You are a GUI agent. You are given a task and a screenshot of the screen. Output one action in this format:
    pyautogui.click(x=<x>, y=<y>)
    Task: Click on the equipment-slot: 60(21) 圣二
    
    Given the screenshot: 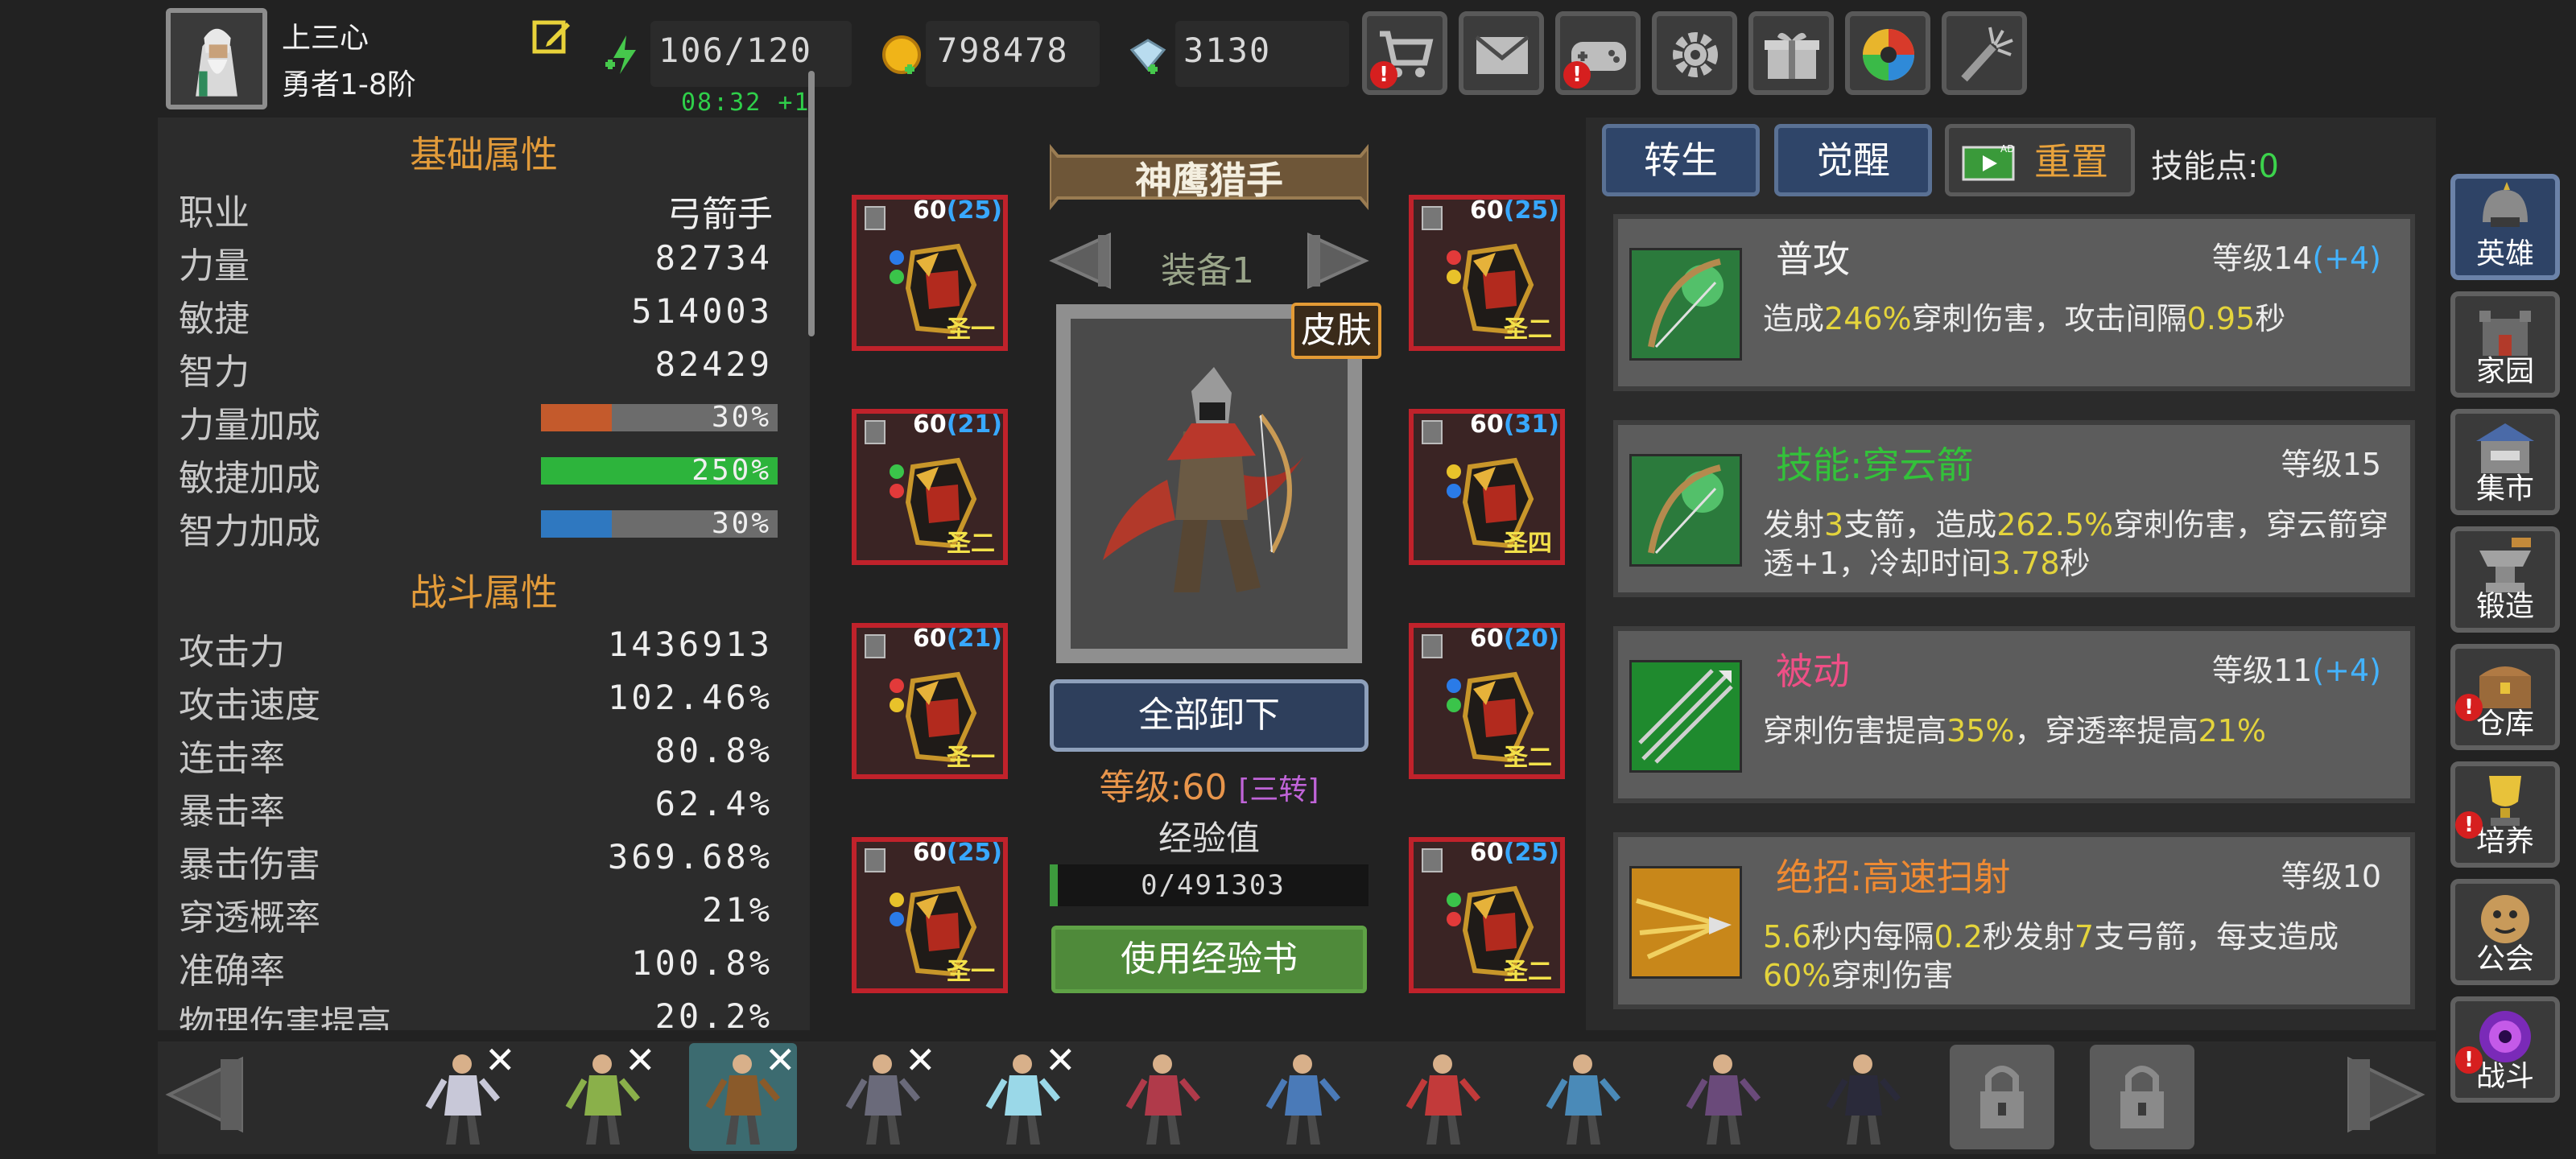 What is the action you would take?
    pyautogui.click(x=930, y=487)
    